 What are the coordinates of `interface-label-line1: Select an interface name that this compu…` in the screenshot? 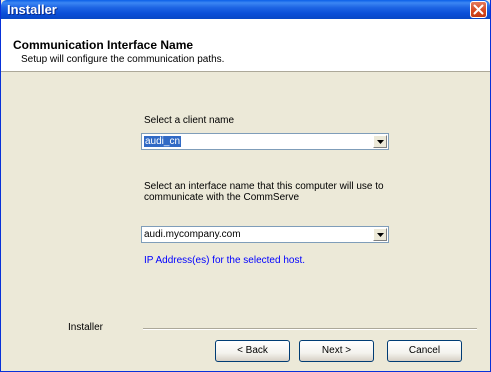 It's located at (264, 186).